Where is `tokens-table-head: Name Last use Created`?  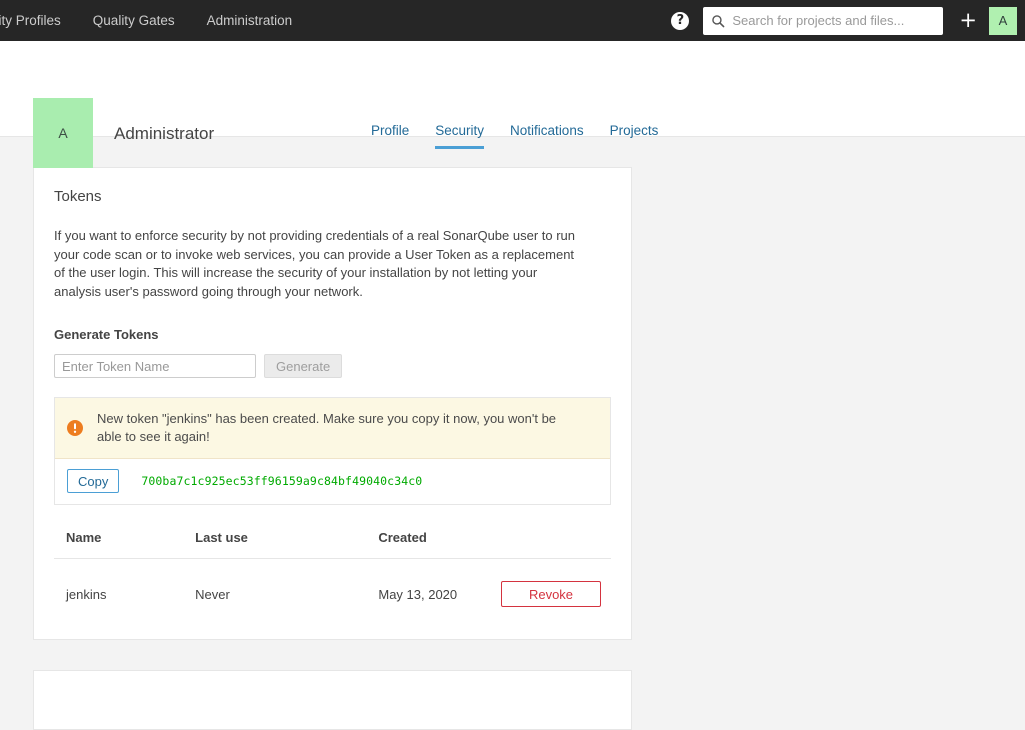
tokens-table-head: Name Last use Created is located at coordinates (332, 544).